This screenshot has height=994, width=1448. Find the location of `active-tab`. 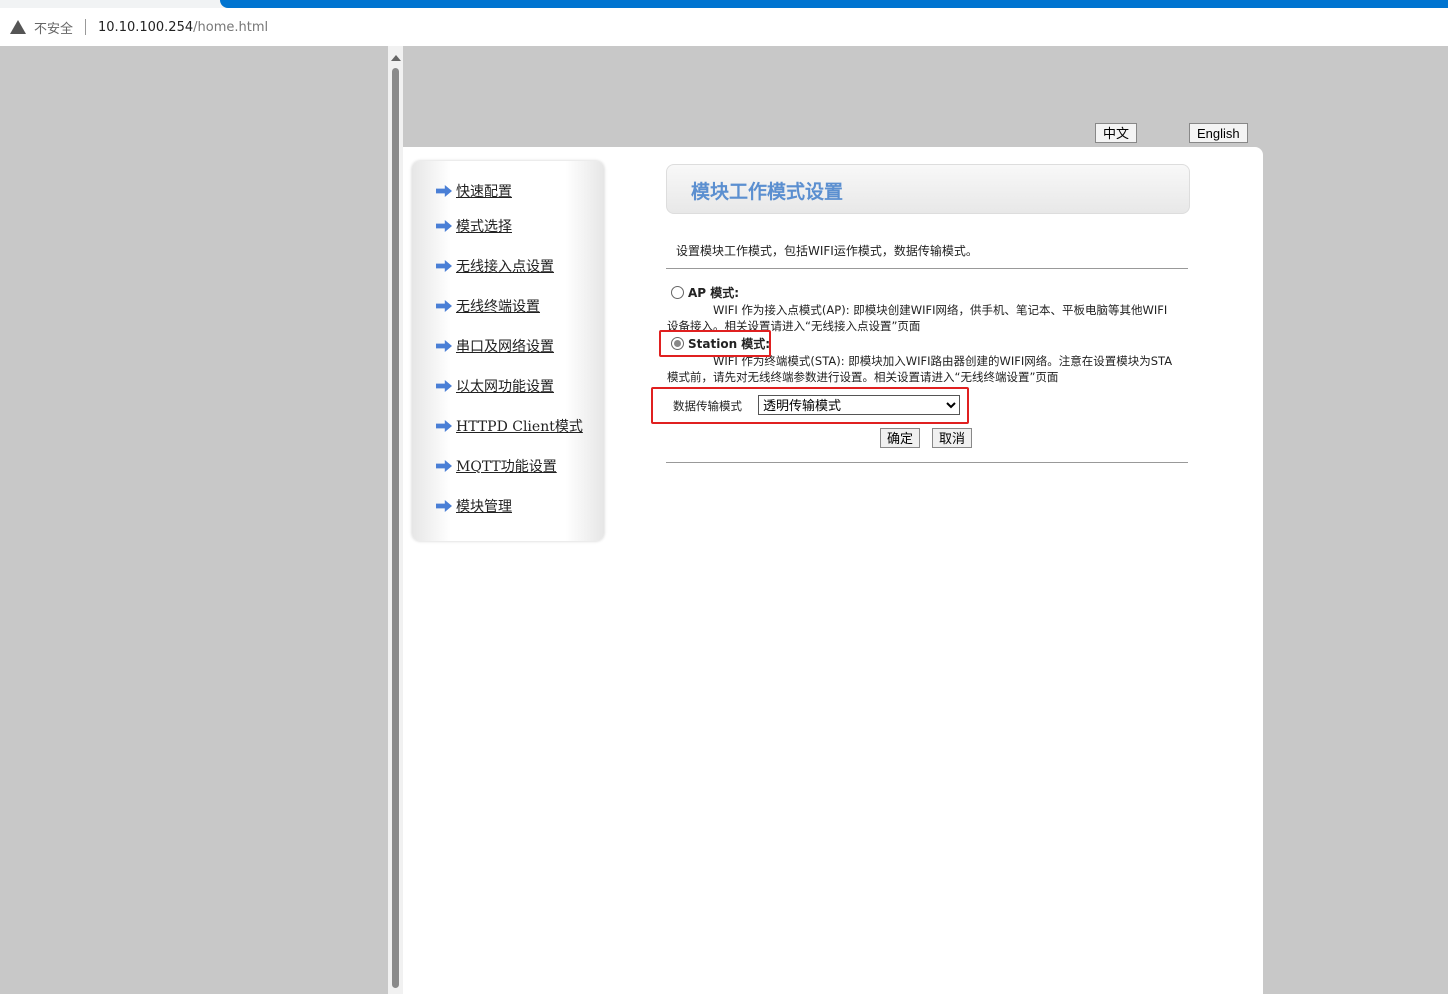

active-tab is located at coordinates (834, 4).